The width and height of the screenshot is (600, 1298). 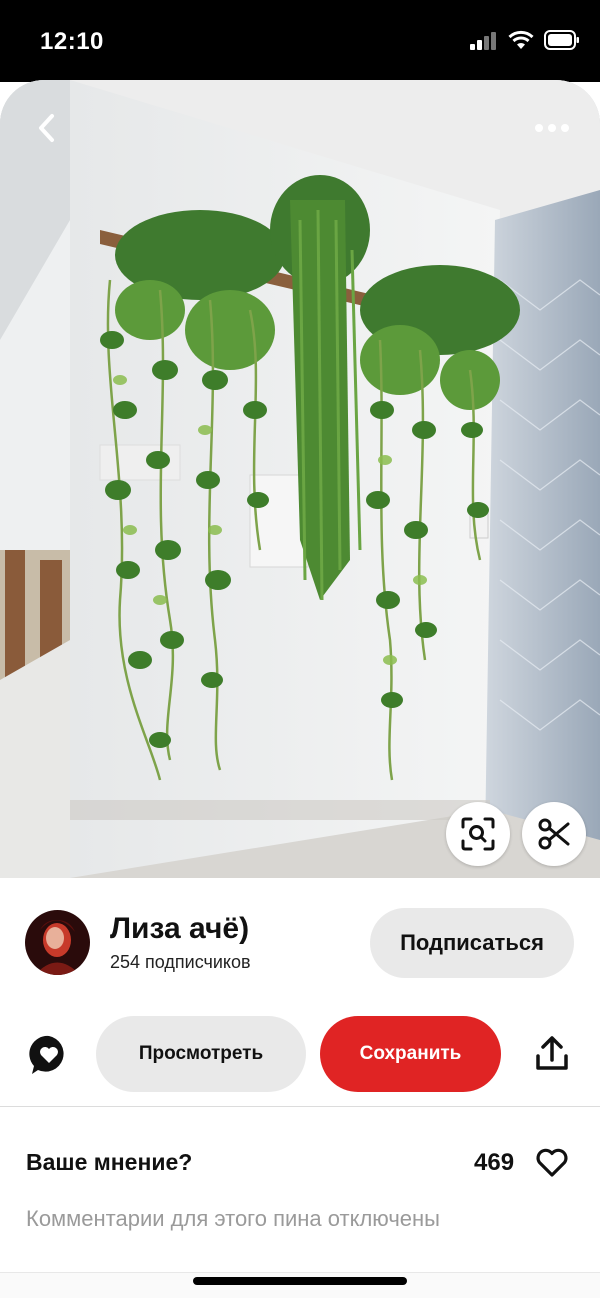 What do you see at coordinates (233, 1218) in the screenshot?
I see `comments-disabled-note: Комментарии для этого пина отключены` at bounding box center [233, 1218].